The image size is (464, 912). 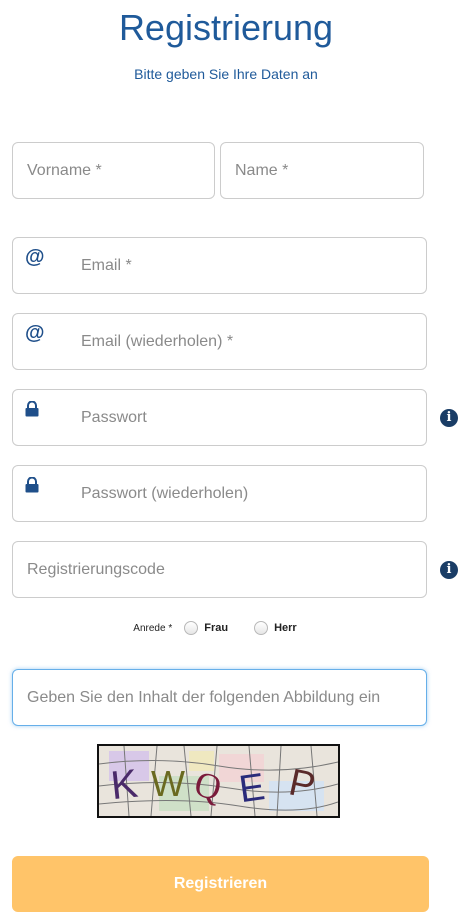 I want to click on password-repeat-input, so click(x=253, y=493).